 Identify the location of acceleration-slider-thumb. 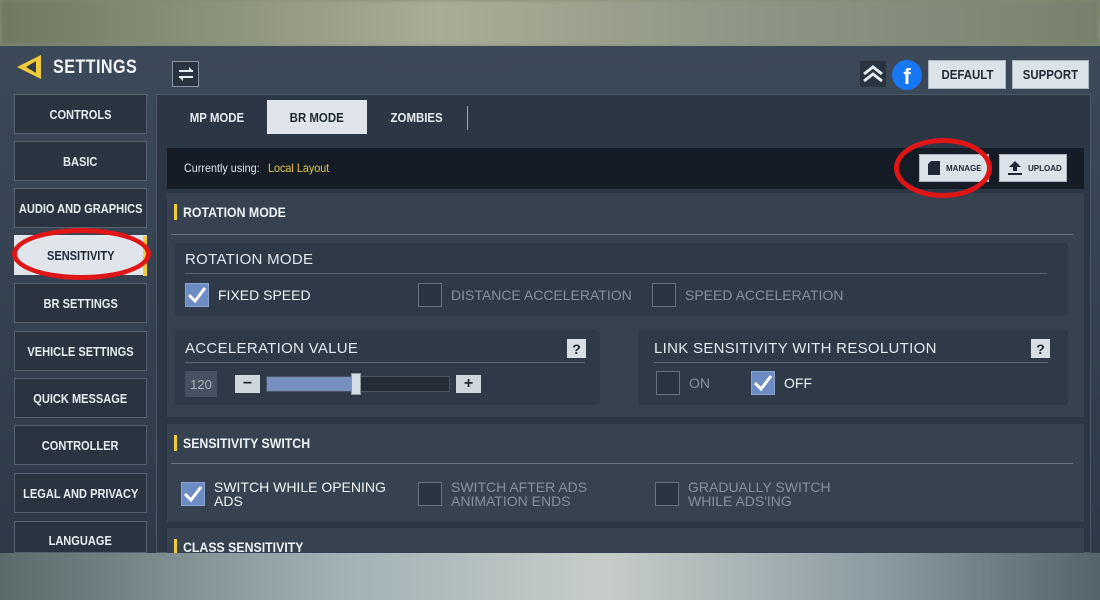
(356, 384).